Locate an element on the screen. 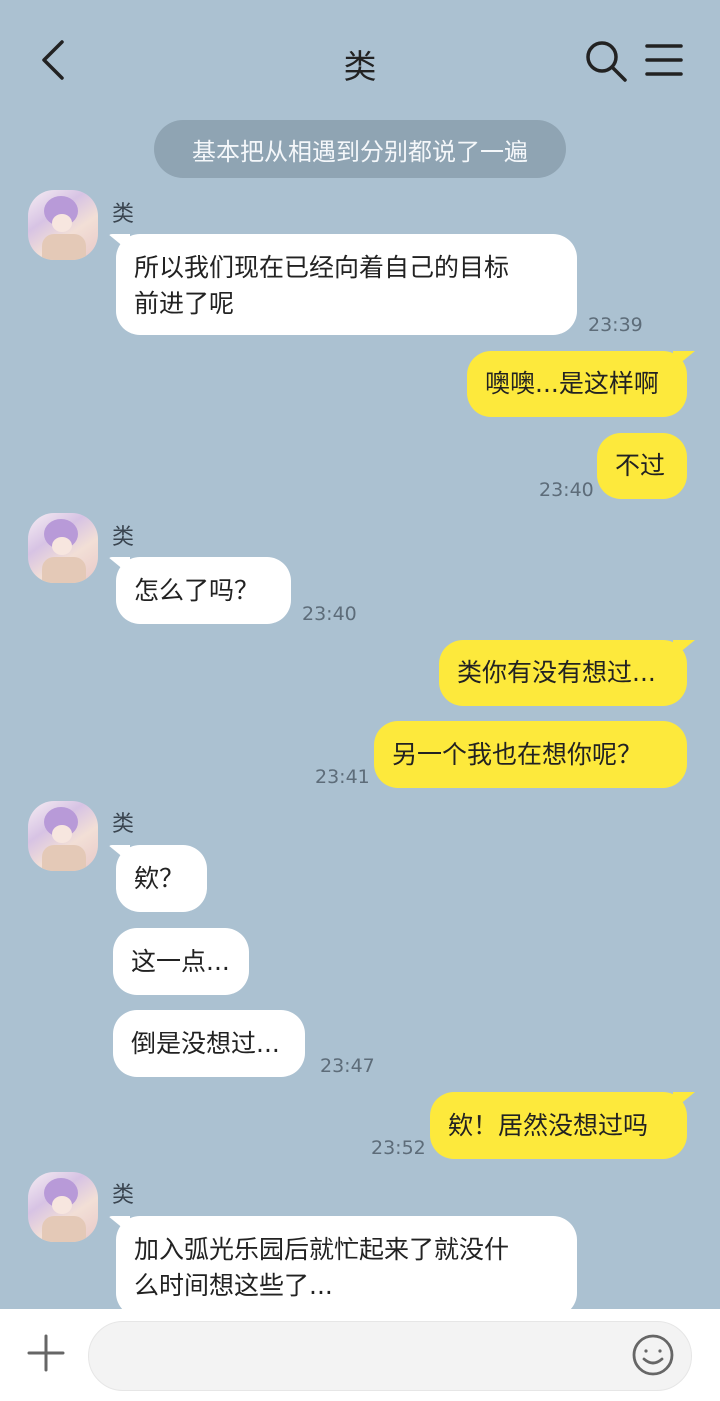 Image resolution: width=720 pixels, height=1401 pixels. message-text: 不过 is located at coordinates (640, 465).